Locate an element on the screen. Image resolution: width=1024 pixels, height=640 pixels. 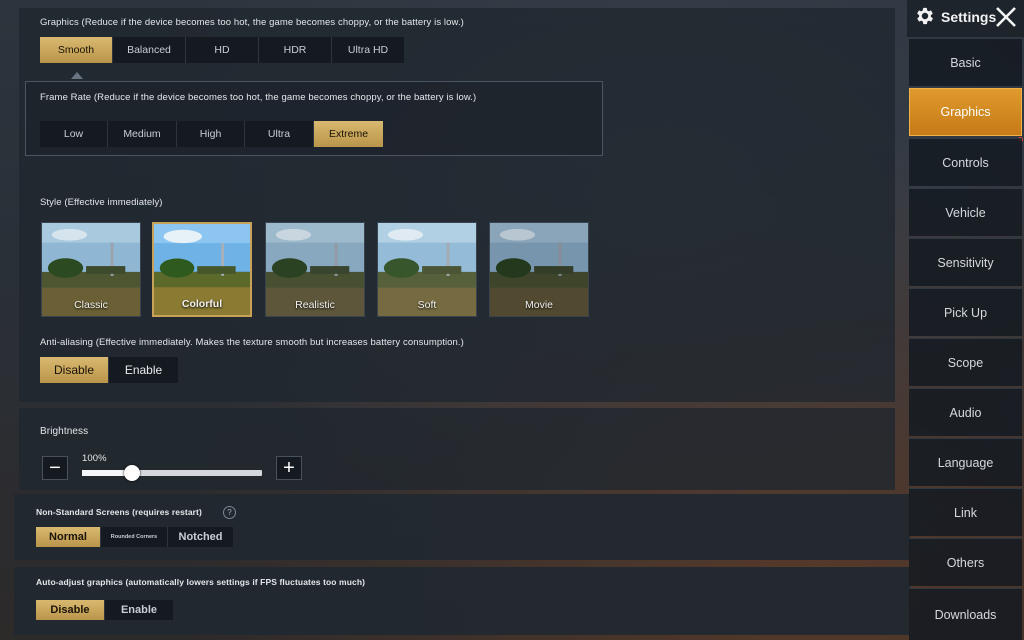
auto-adjust-option-enable: Enable is located at coordinates (139, 610).